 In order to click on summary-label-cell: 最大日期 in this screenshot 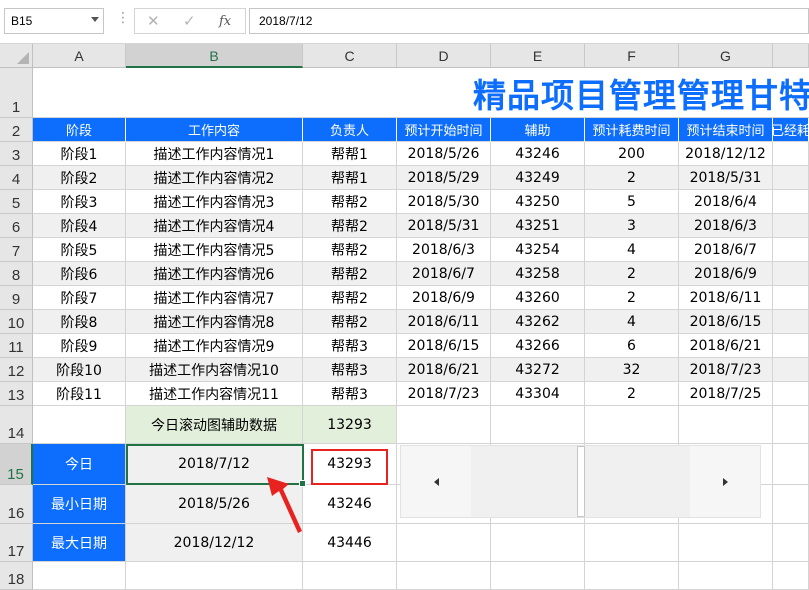, I will do `click(79, 543)`.